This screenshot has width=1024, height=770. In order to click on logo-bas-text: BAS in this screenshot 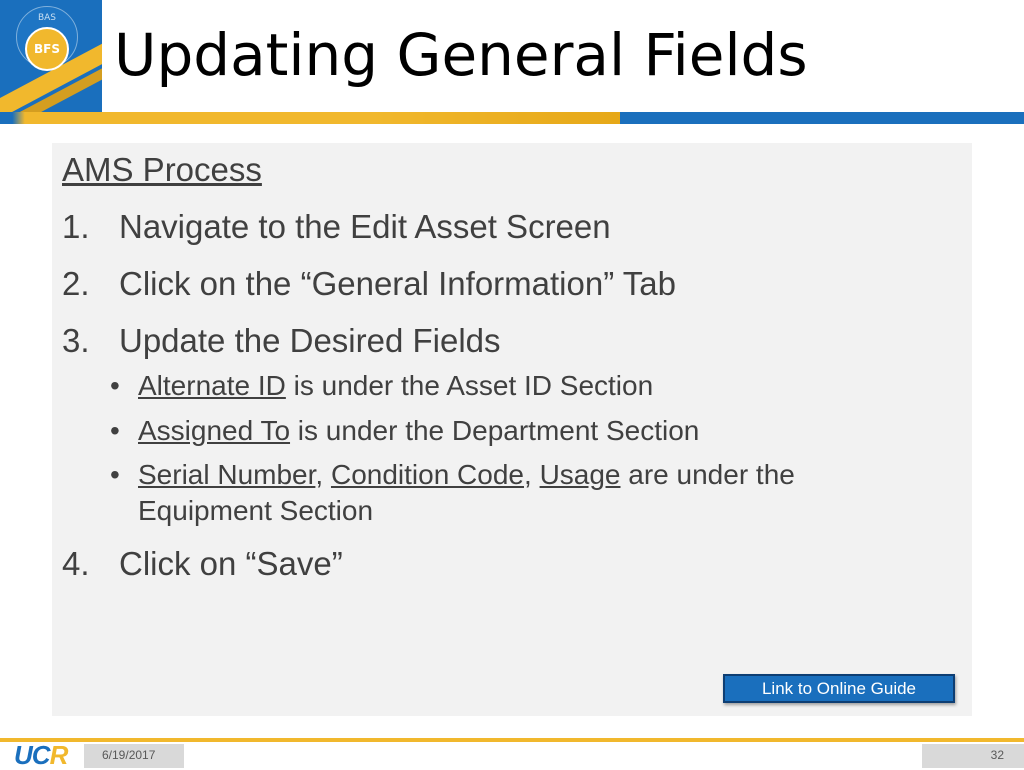, I will do `click(47, 18)`.